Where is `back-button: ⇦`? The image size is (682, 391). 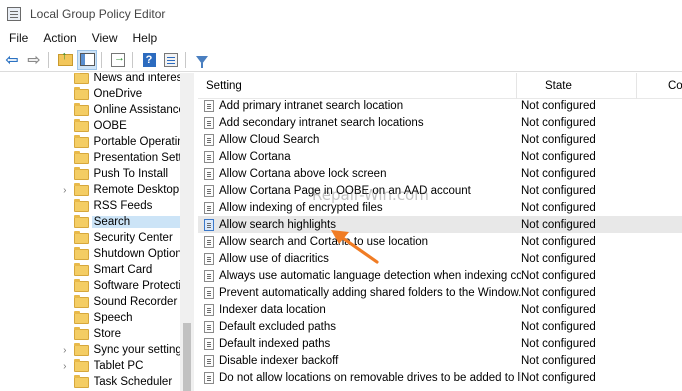
back-button: ⇦ is located at coordinates (12, 60).